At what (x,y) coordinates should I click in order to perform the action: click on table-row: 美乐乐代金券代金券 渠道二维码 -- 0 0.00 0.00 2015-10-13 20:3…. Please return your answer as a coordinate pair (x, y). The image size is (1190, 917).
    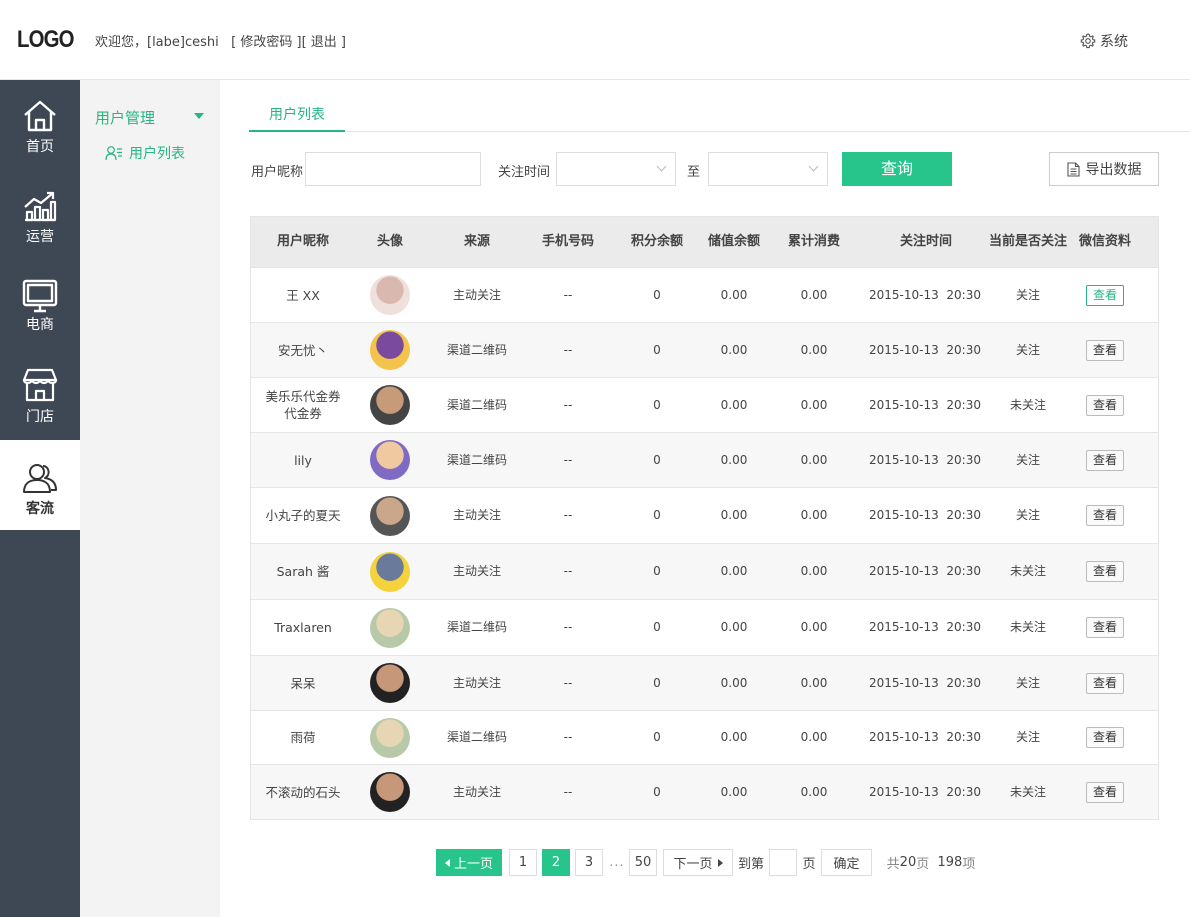
    Looking at the image, I should click on (704, 404).